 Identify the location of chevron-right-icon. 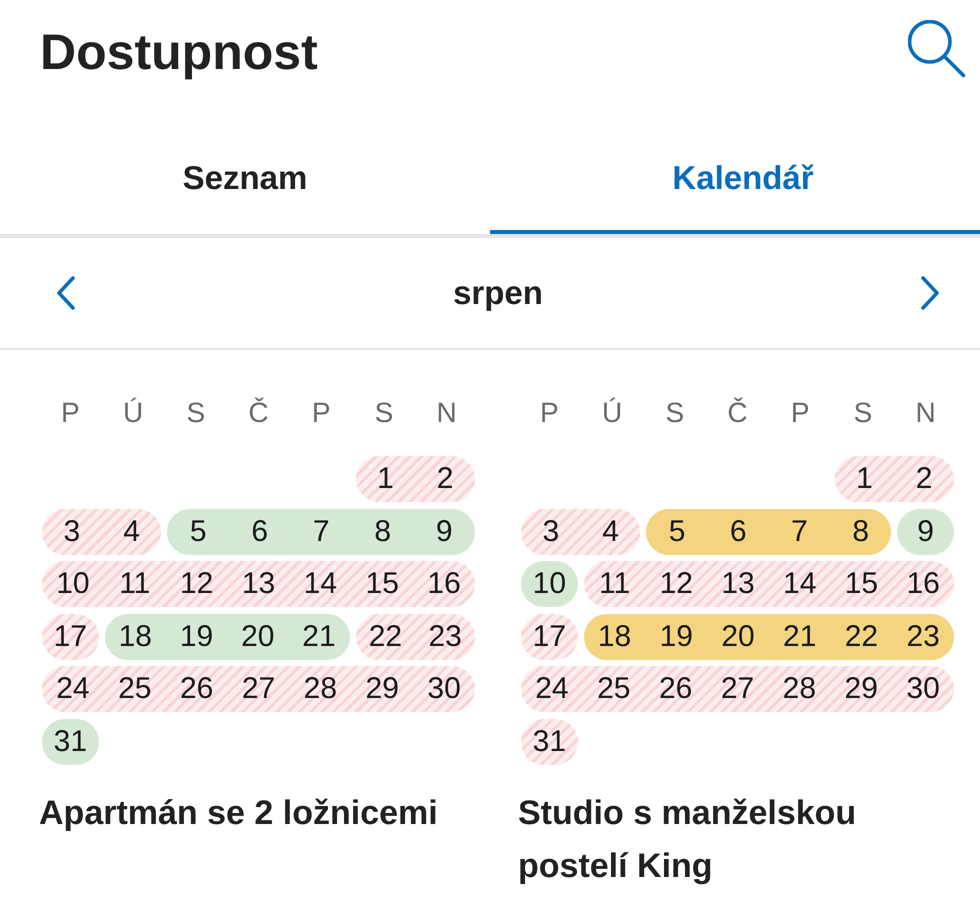
(930, 293).